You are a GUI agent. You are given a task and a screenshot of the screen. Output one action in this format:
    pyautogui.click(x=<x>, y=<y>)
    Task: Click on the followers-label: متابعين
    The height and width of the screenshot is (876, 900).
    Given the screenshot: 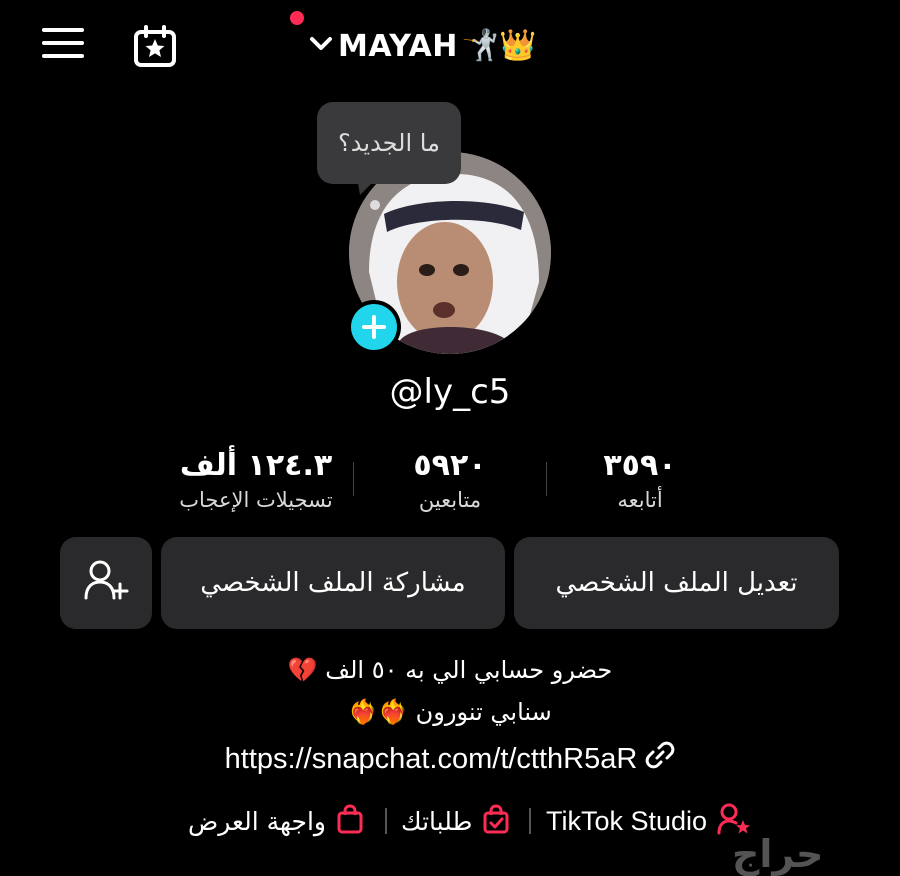 What is the action you would take?
    pyautogui.click(x=450, y=500)
    